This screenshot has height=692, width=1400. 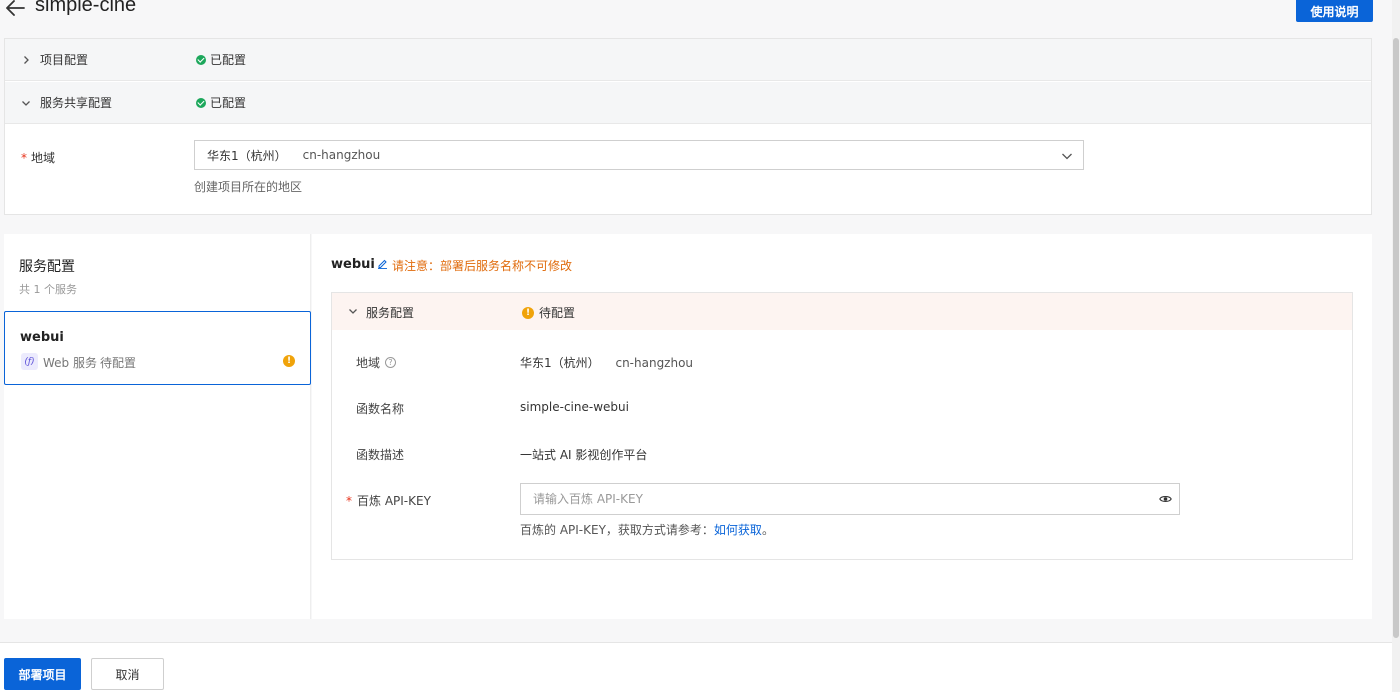 What do you see at coordinates (688, 60) in the screenshot?
I see `project-config-row: 项目配置 已配置` at bounding box center [688, 60].